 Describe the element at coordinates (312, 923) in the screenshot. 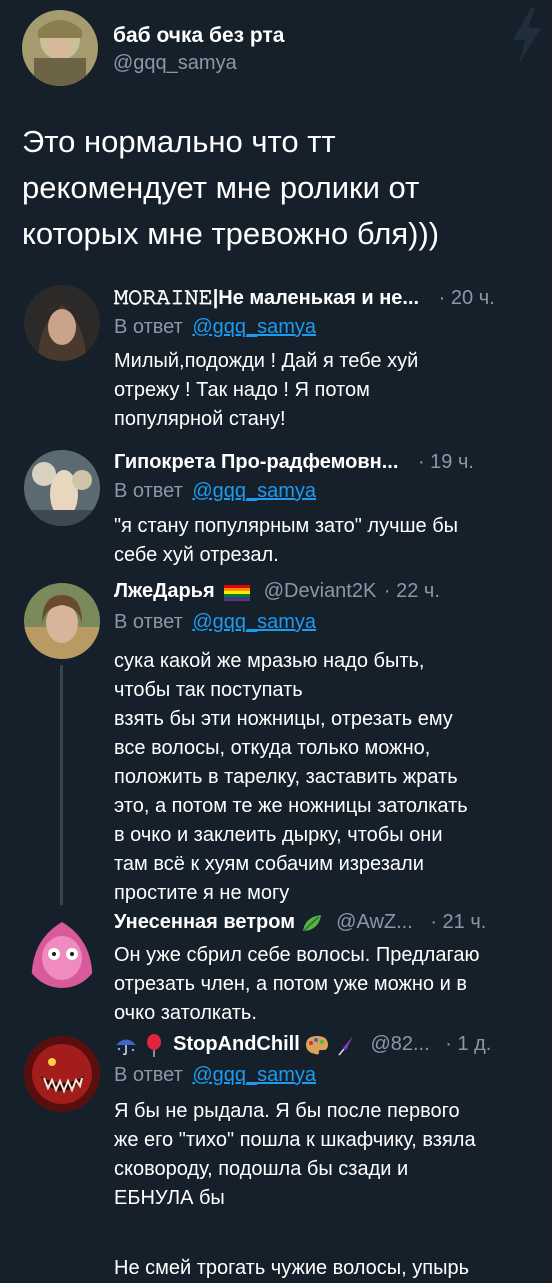

I see `leaf-icon` at that location.